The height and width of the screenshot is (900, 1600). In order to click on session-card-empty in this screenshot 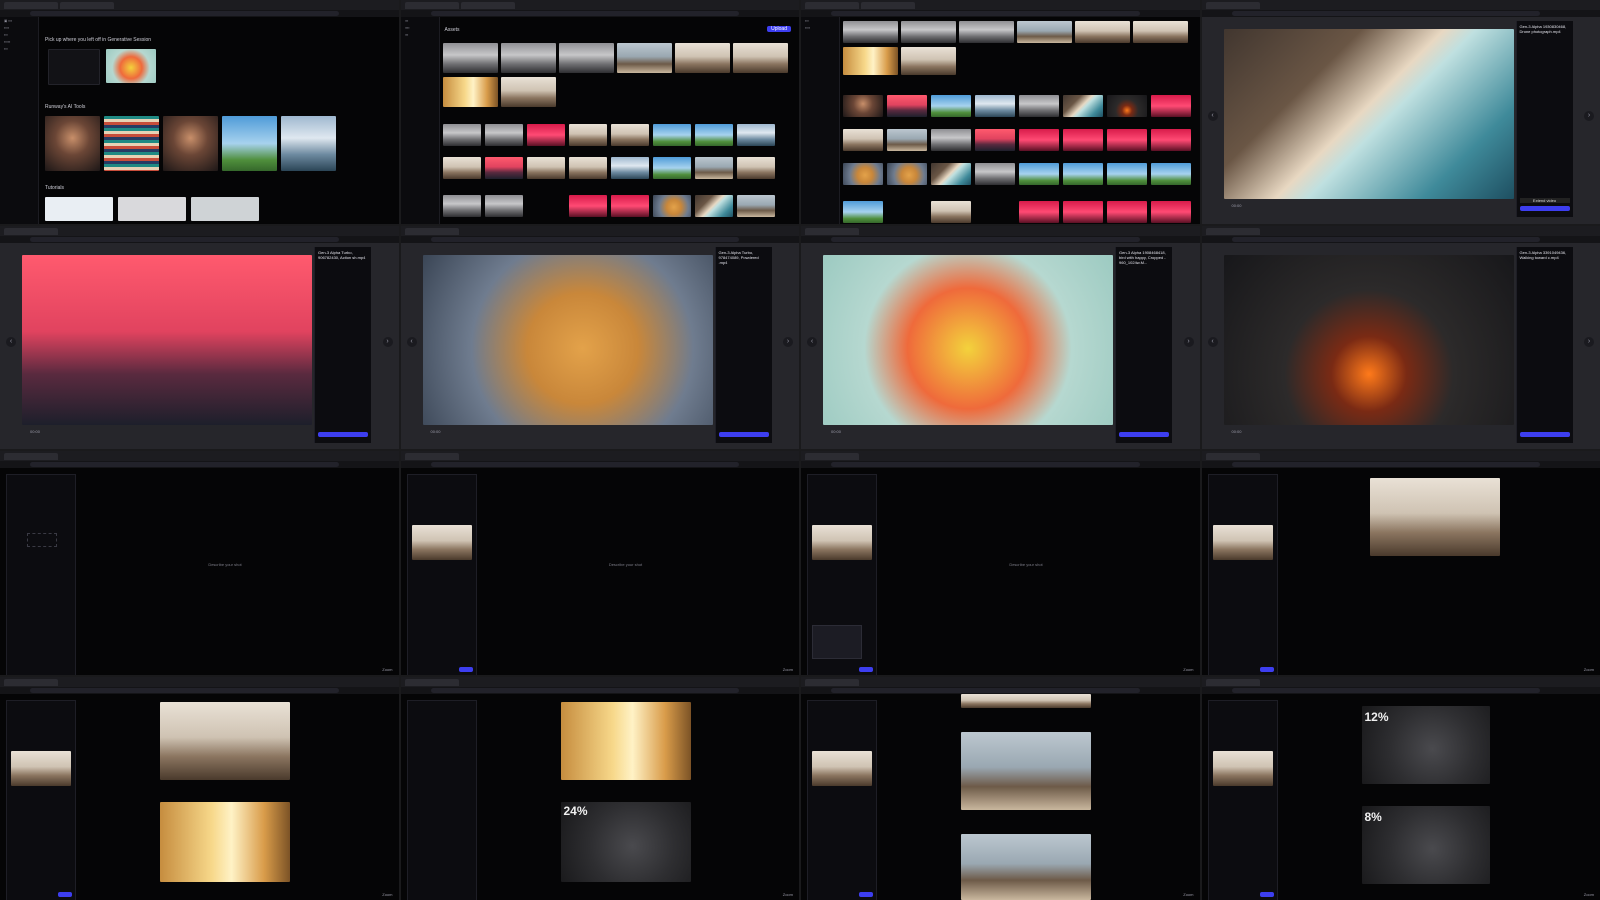, I will do `click(74, 67)`.